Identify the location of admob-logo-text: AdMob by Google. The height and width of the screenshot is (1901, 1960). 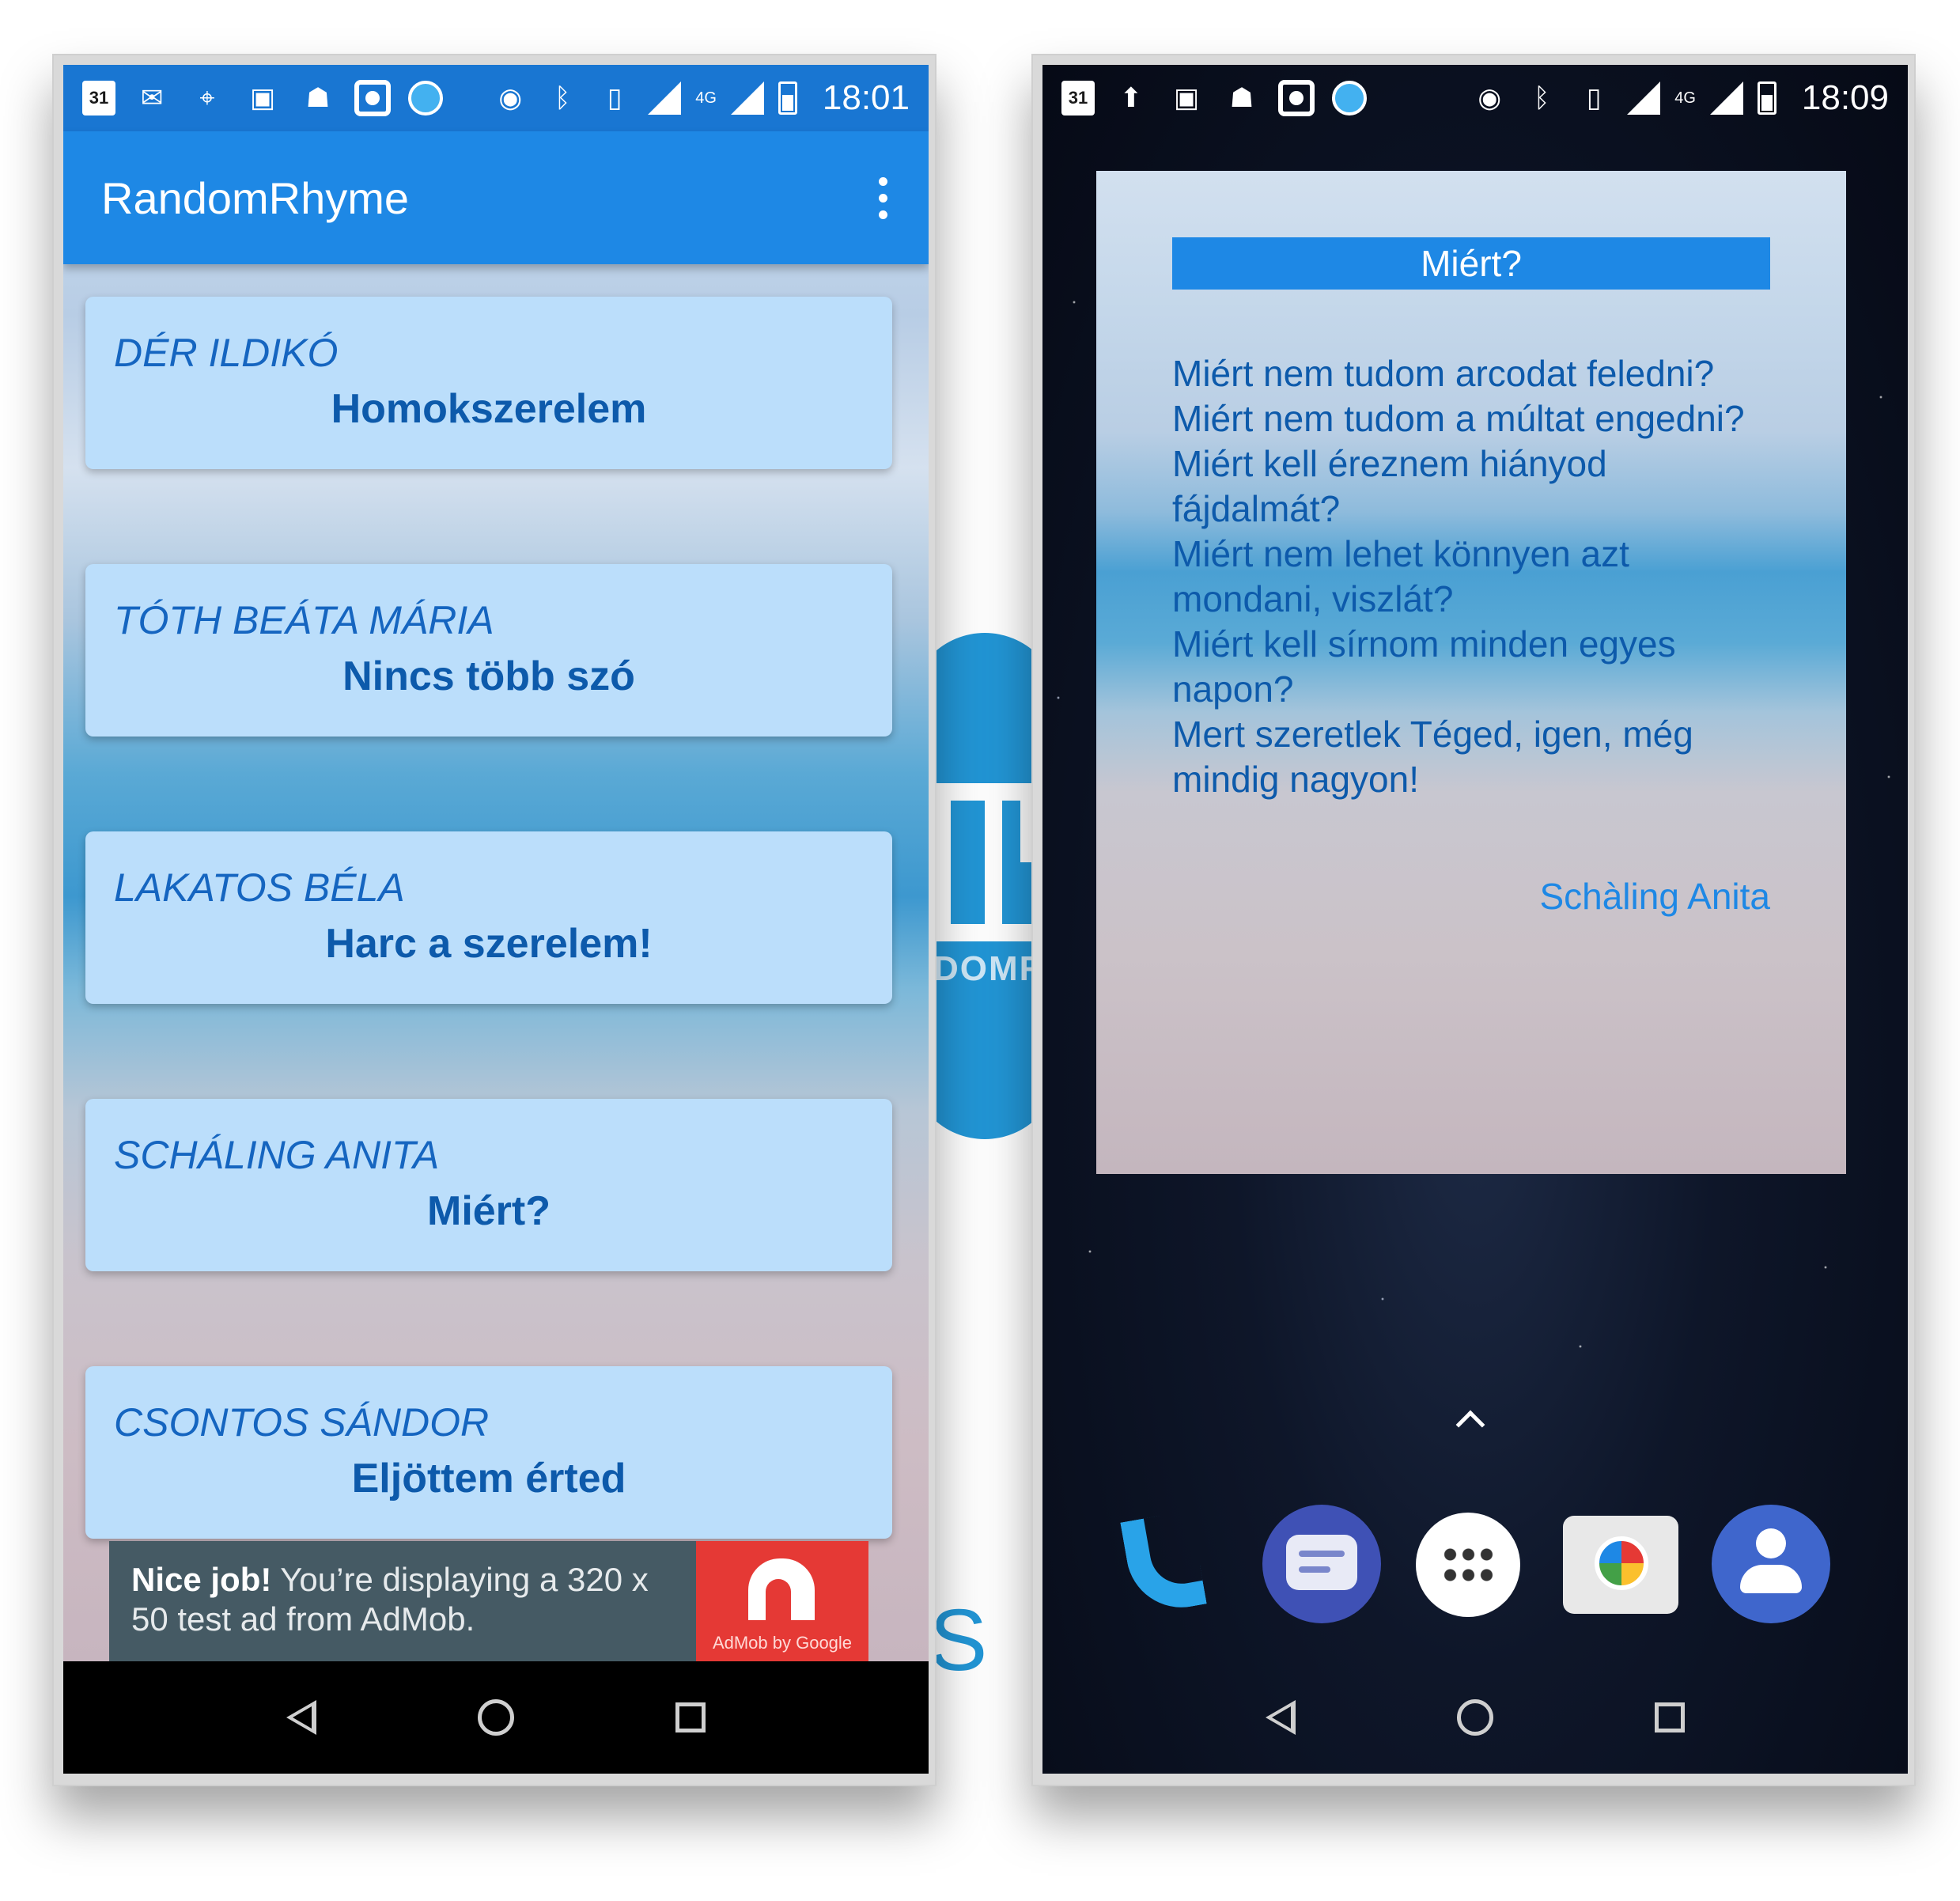
(782, 1643).